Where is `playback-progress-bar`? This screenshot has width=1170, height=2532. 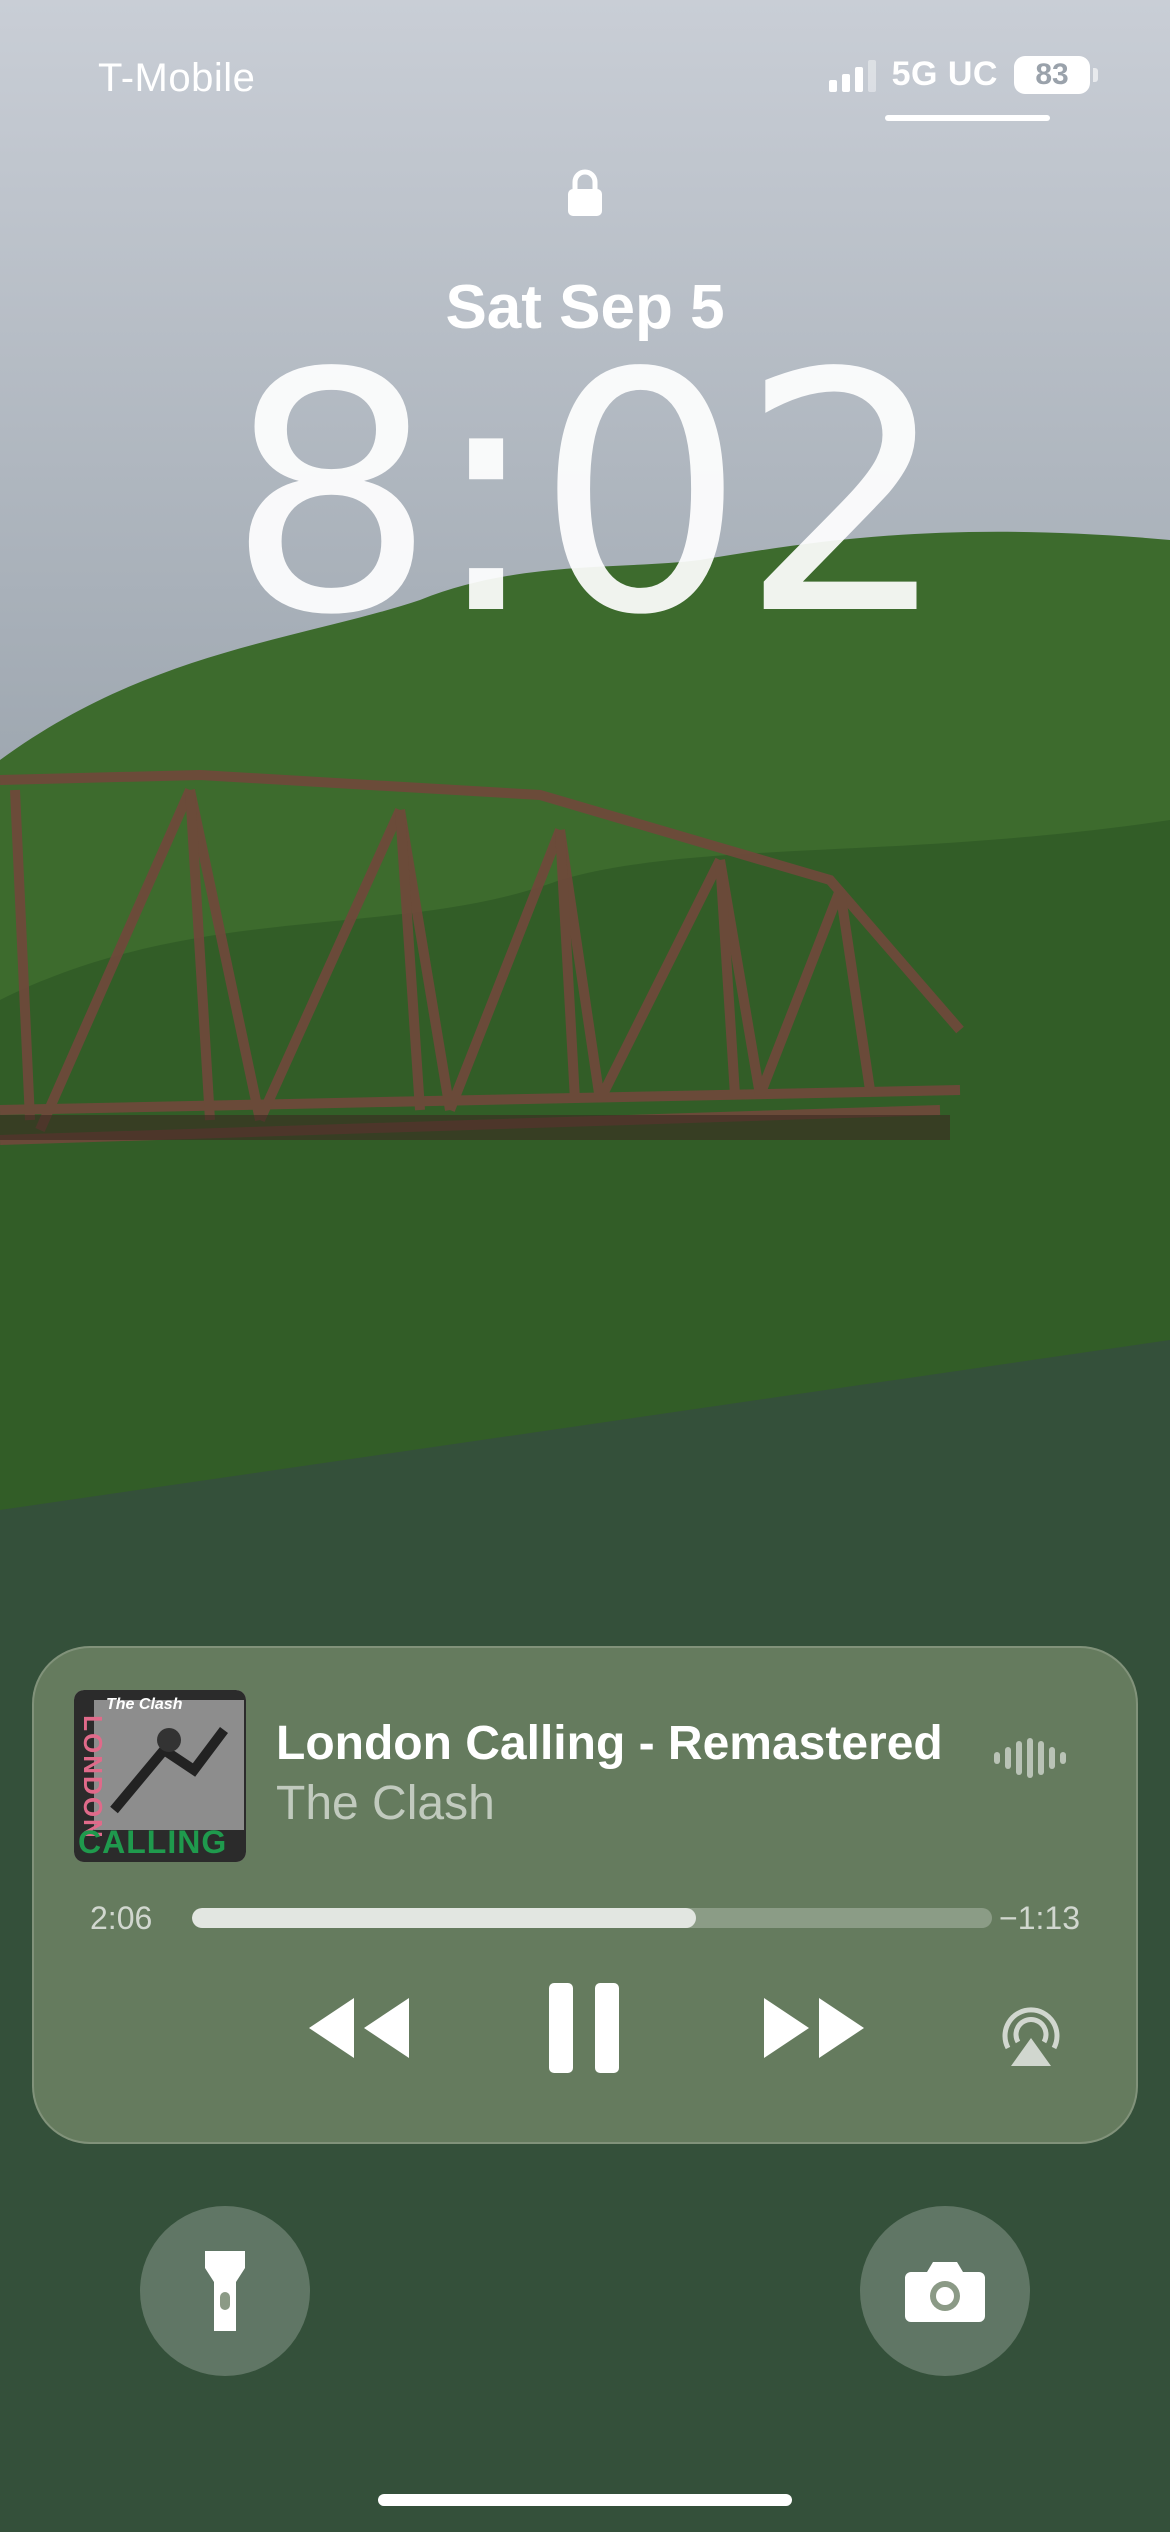
playback-progress-bar is located at coordinates (592, 1918).